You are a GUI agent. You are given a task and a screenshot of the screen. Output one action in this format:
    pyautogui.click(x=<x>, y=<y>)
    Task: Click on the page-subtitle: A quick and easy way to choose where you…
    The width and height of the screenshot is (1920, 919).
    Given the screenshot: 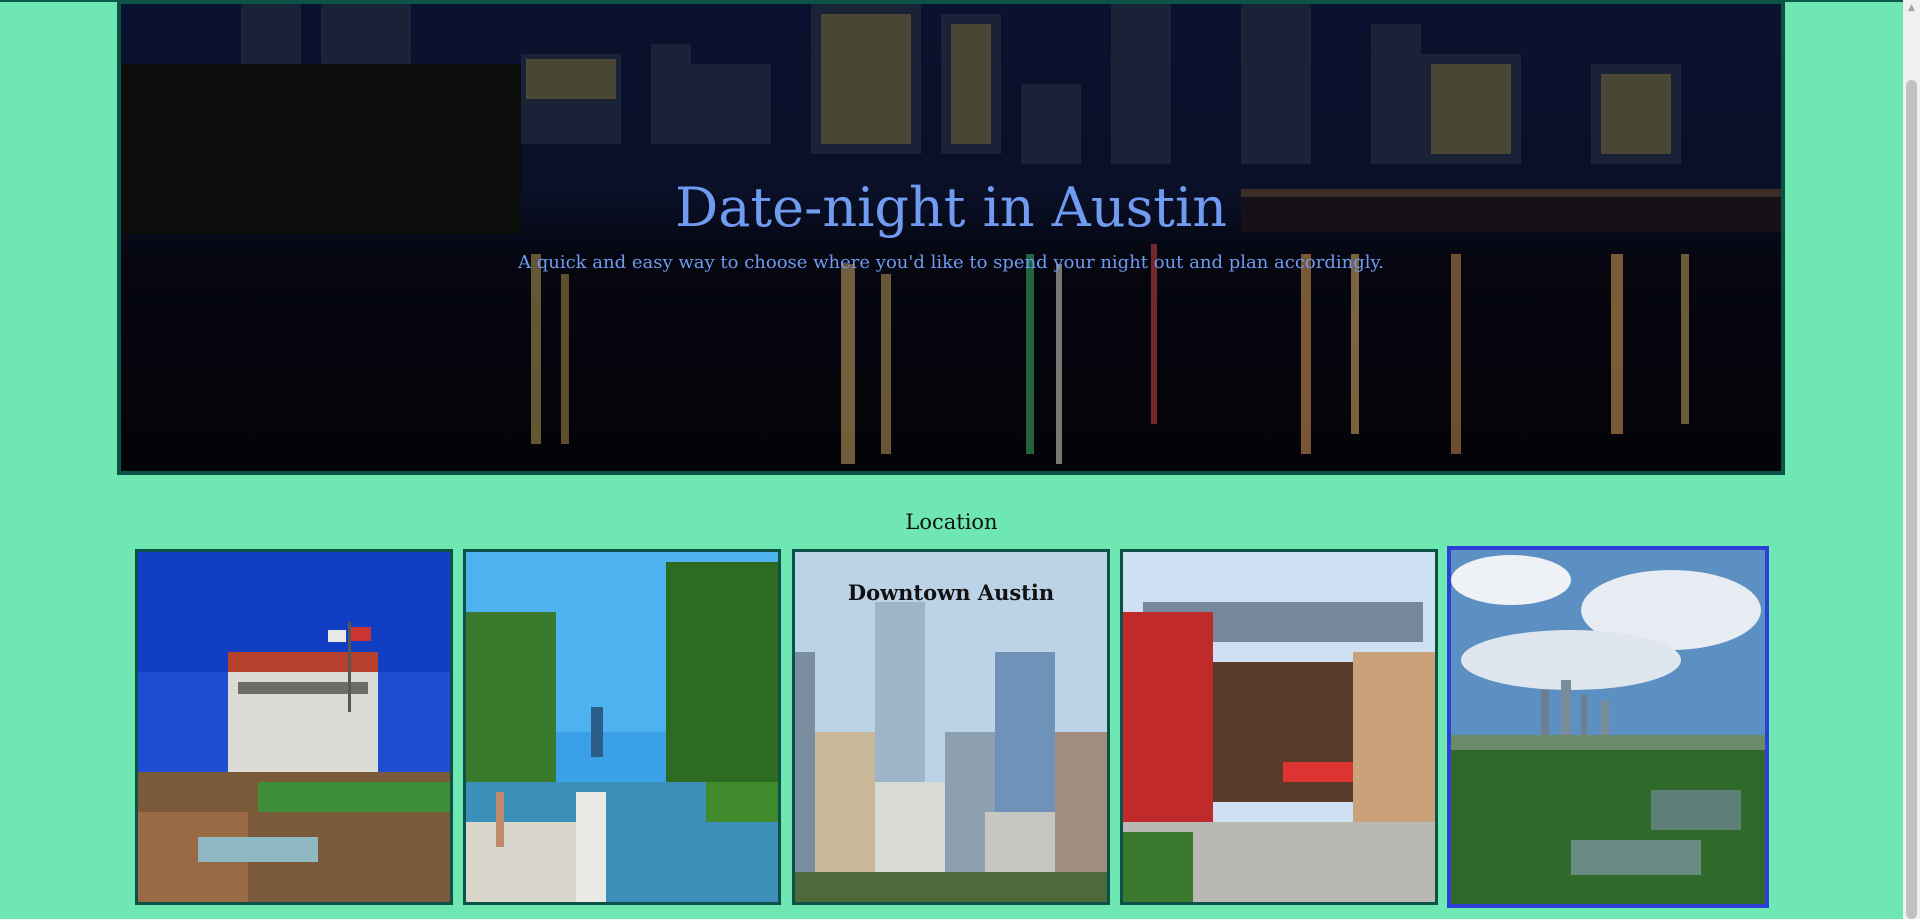 What is the action you would take?
    pyautogui.click(x=951, y=262)
    